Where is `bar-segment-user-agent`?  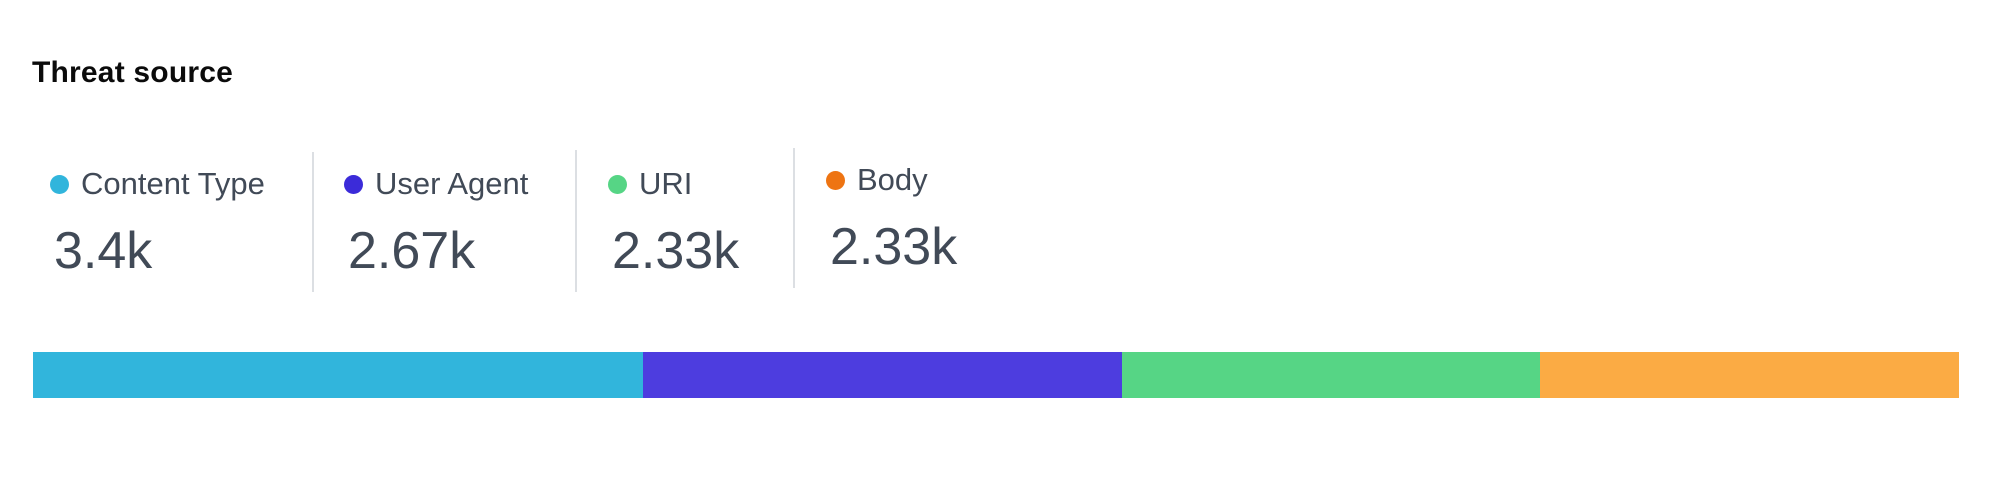 bar-segment-user-agent is located at coordinates (882, 375).